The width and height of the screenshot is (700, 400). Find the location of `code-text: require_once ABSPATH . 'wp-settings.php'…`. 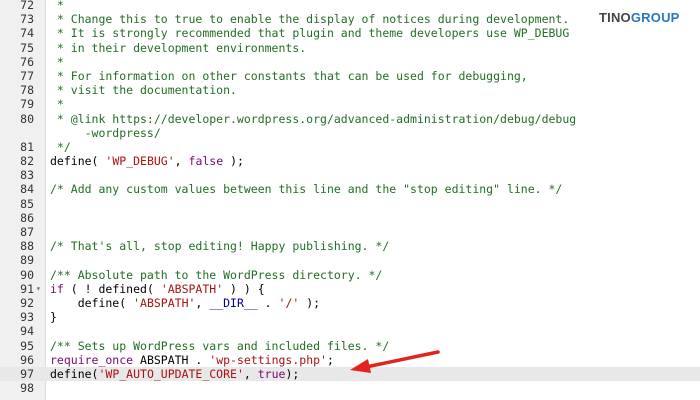

code-text: require_once ABSPATH . 'wp-settings.php'… is located at coordinates (192, 360).